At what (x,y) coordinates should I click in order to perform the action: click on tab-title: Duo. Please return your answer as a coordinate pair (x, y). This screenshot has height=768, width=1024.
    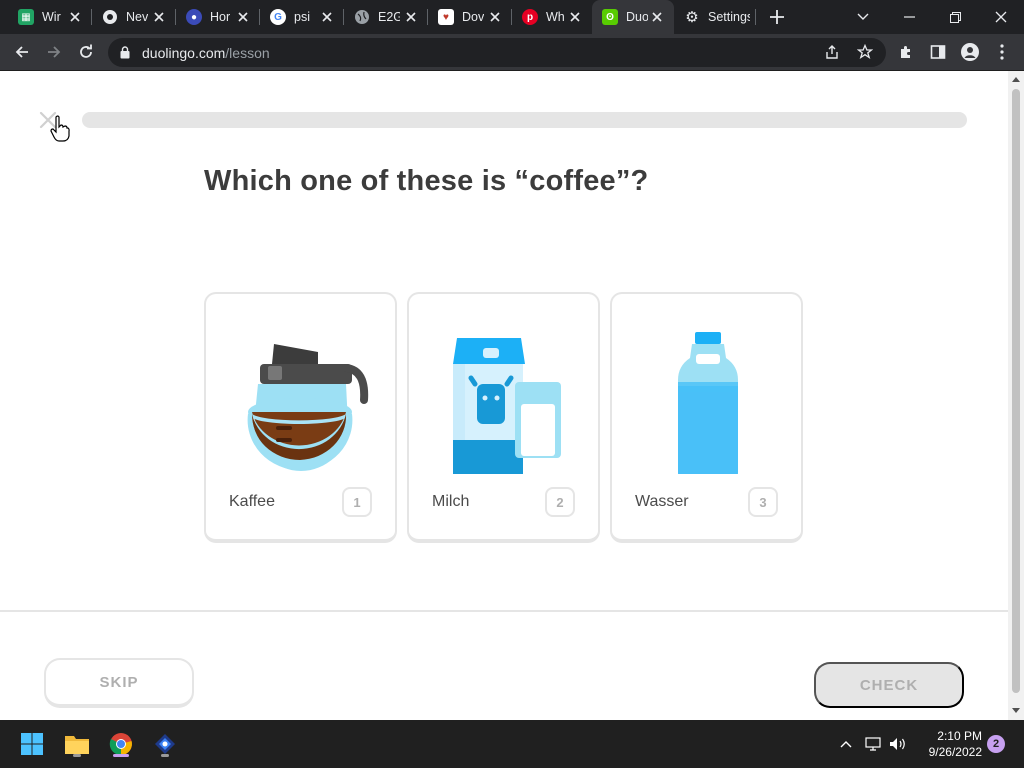
    Looking at the image, I should click on (637, 17).